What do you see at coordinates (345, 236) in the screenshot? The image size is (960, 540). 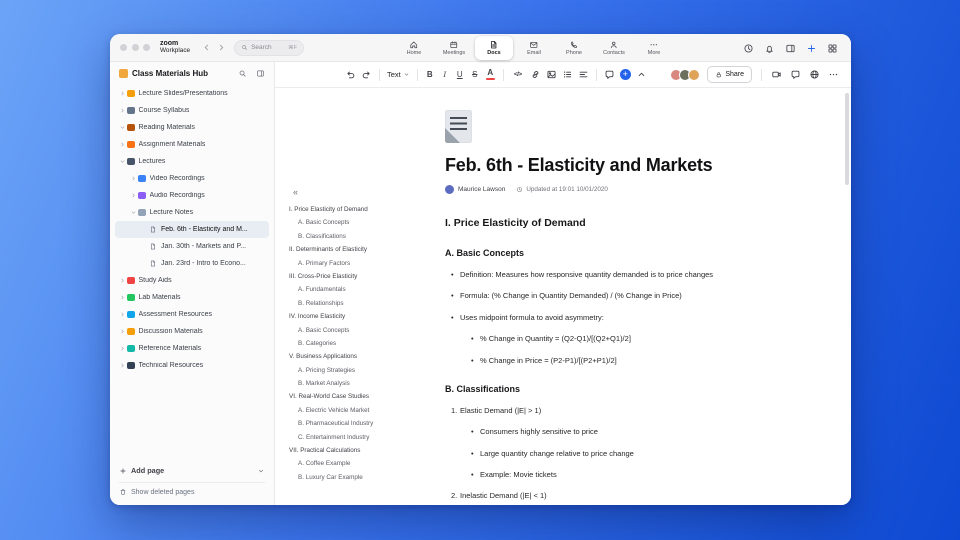 I see `toc-item: B. Classifications` at bounding box center [345, 236].